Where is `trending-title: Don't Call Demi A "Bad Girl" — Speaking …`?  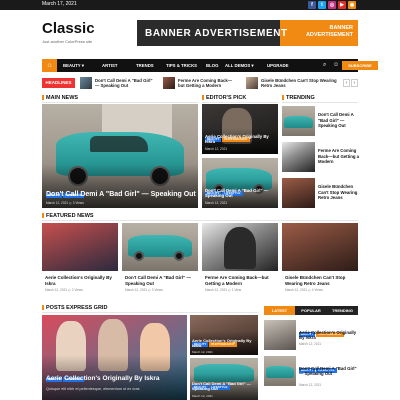 trending-title: Don't Call Demi A "Bad Girl" — Speaking … is located at coordinates (339, 120).